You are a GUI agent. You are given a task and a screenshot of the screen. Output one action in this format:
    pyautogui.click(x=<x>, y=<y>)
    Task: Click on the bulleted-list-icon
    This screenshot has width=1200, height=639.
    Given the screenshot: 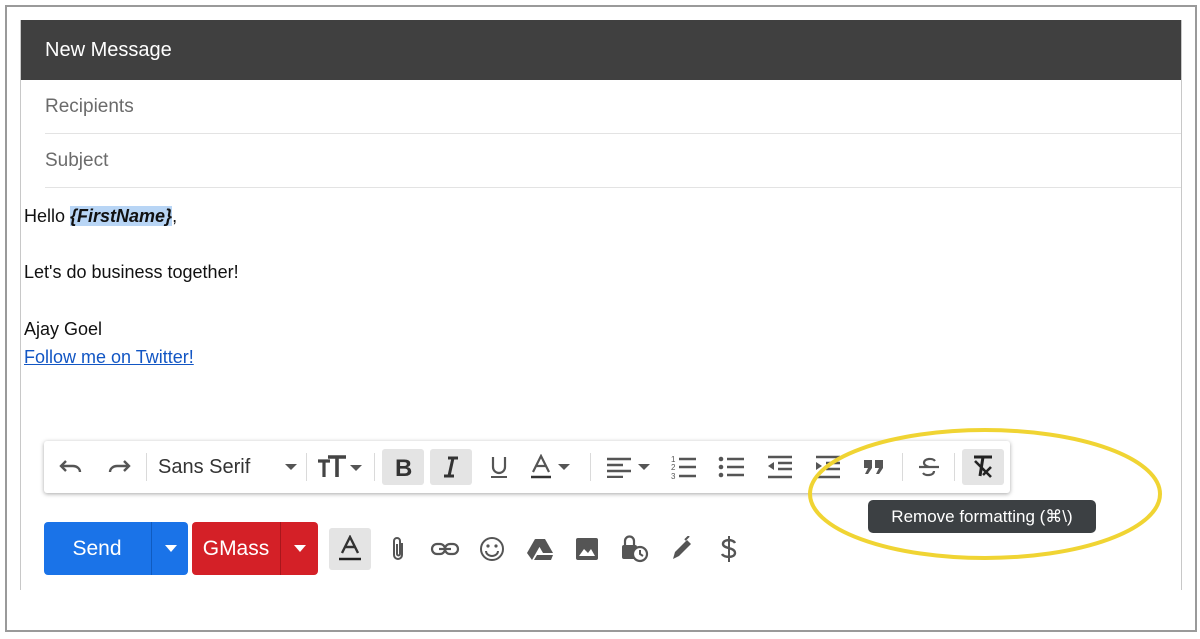 What is the action you would take?
    pyautogui.click(x=732, y=467)
    